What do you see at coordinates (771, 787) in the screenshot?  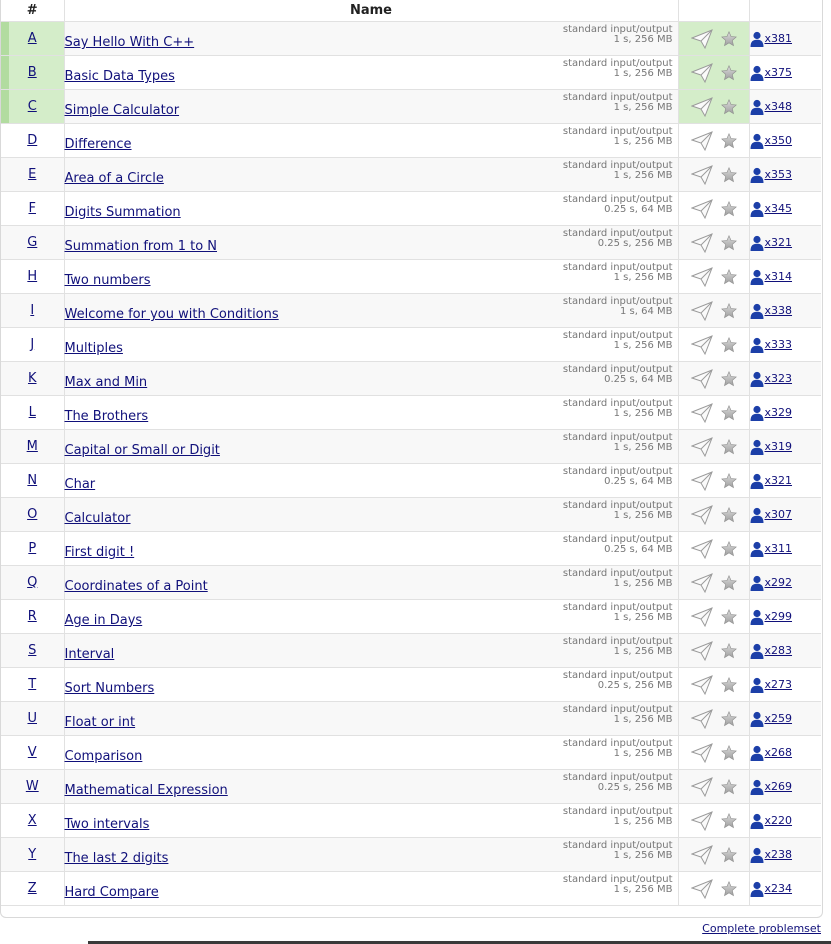 I see `solved-count-link: x269` at bounding box center [771, 787].